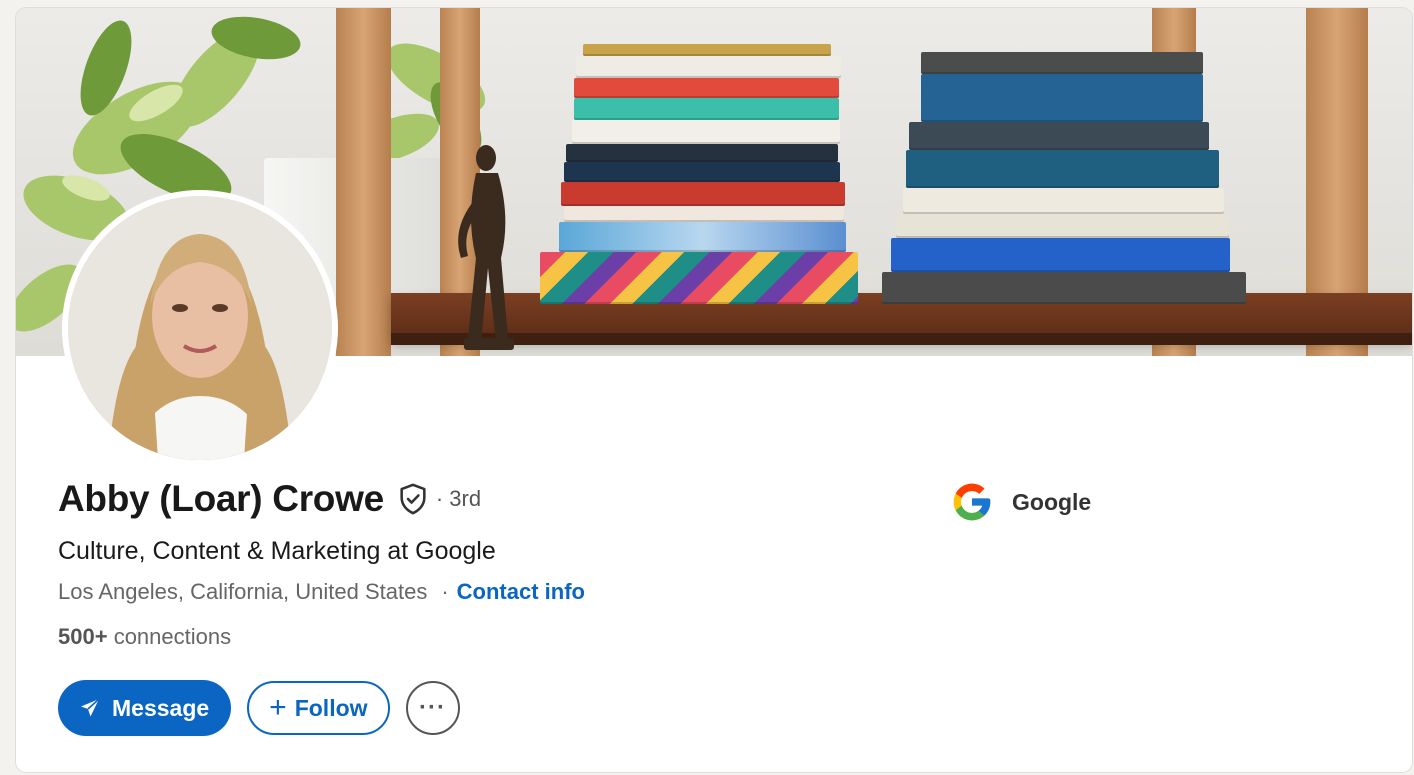  I want to click on connections-label: connections, so click(172, 636).